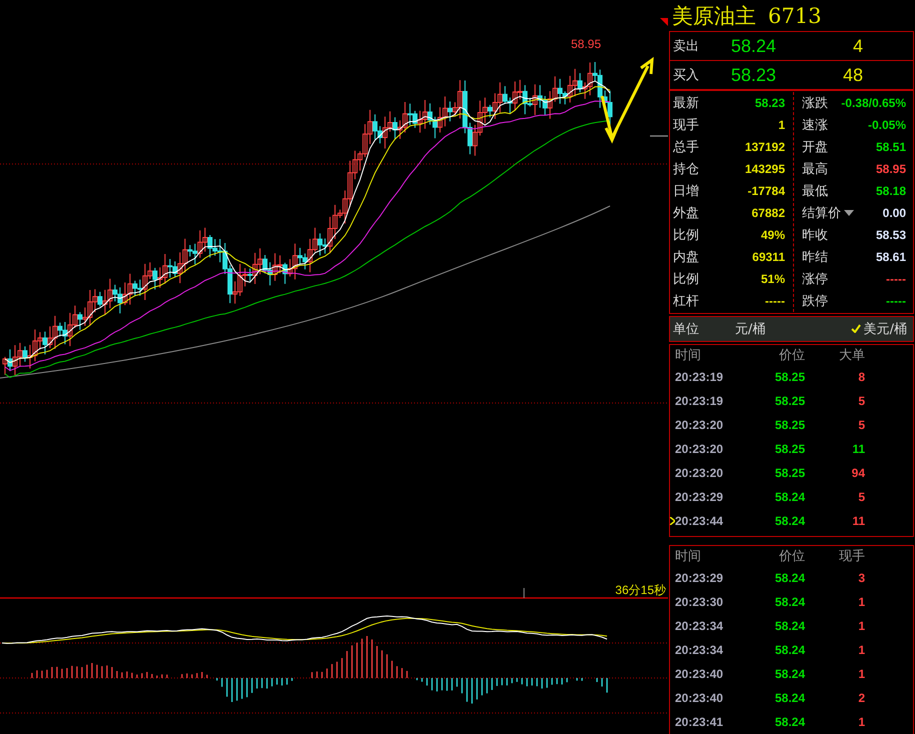 This screenshot has width=915, height=734. What do you see at coordinates (764, 147) in the screenshot?
I see `stat-value: 137192` at bounding box center [764, 147].